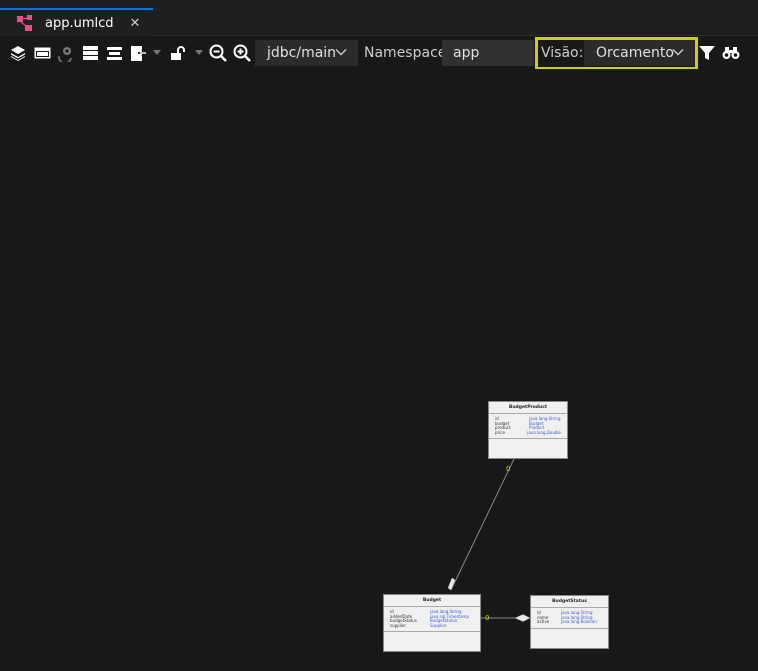 This screenshot has width=758, height=671. Describe the element at coordinates (522, 618) in the screenshot. I see `aggregation-diamond-icon` at that location.